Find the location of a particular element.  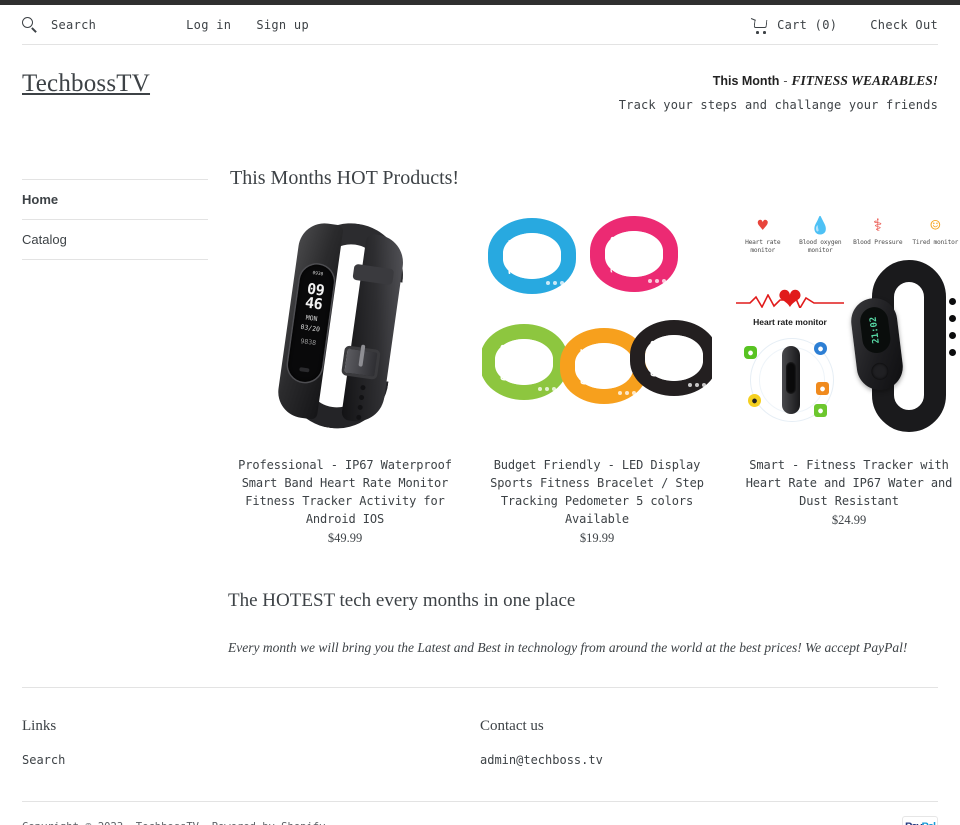

chat-app-icon: ● is located at coordinates (750, 352).